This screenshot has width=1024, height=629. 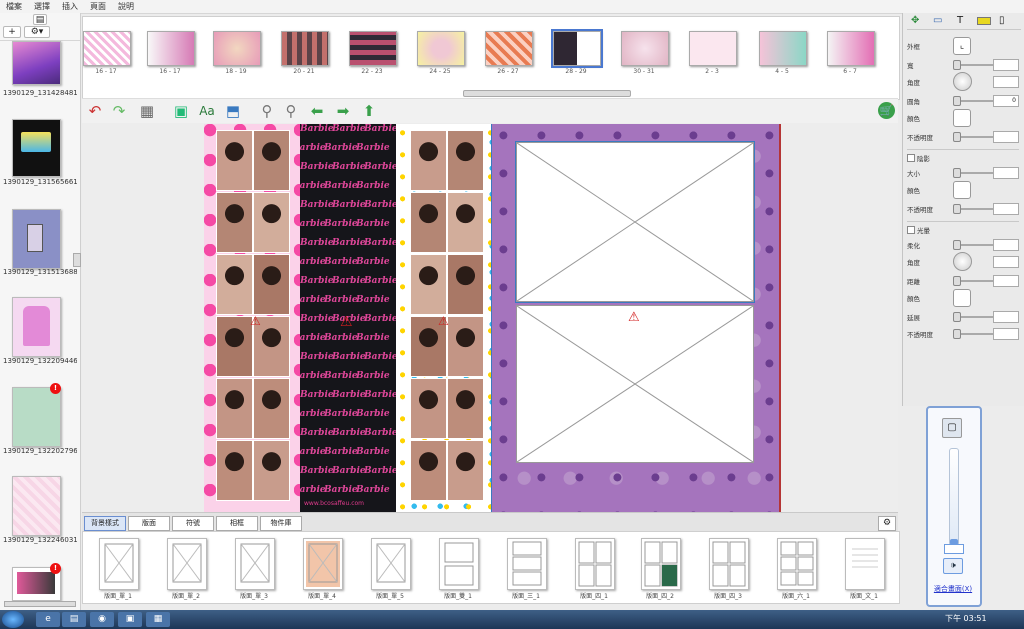 What do you see at coordinates (77, 260) in the screenshot?
I see `library-scrollbar` at bounding box center [77, 260].